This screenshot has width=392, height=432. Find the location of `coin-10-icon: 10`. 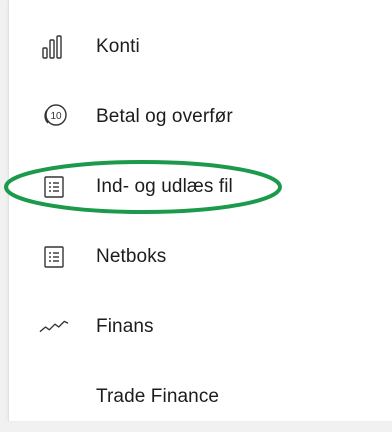

coin-10-icon: 10 is located at coordinates (54, 117).